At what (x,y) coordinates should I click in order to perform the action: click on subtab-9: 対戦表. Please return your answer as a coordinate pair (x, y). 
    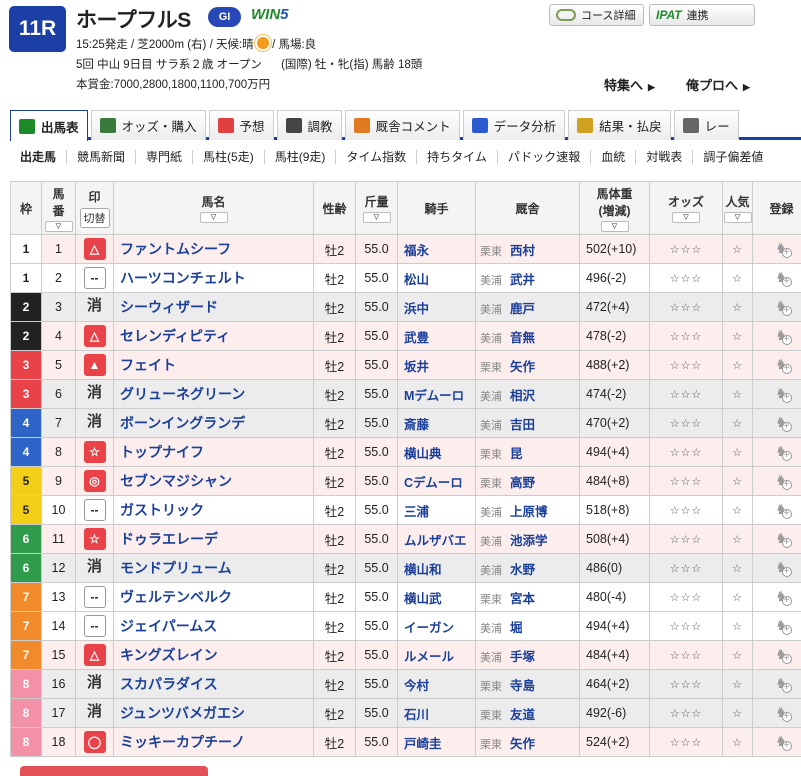
    Looking at the image, I should click on (663, 157).